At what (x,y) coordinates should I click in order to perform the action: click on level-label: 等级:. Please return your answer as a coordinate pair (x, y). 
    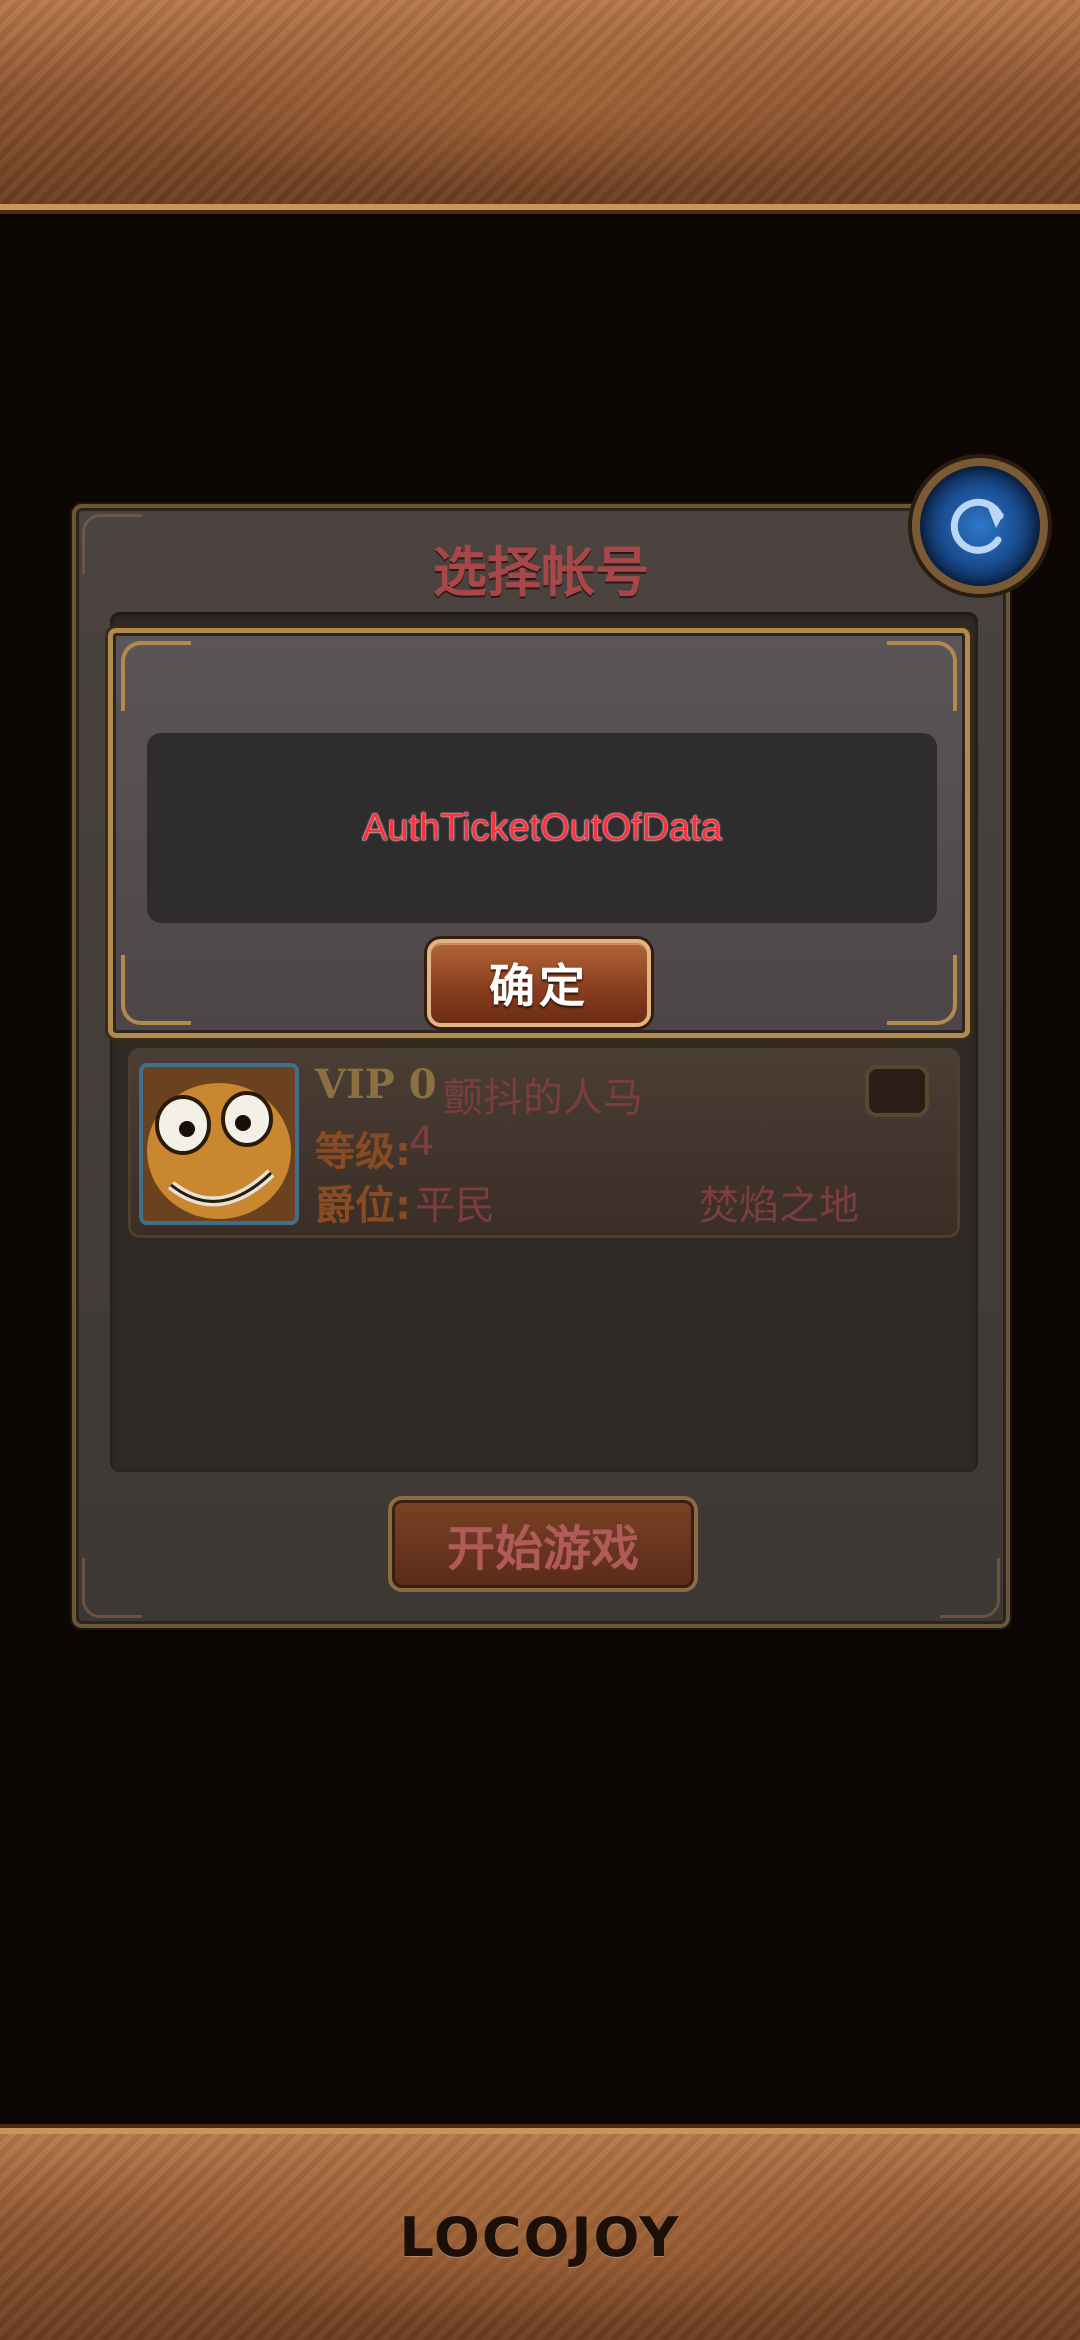
    Looking at the image, I should click on (363, 1152).